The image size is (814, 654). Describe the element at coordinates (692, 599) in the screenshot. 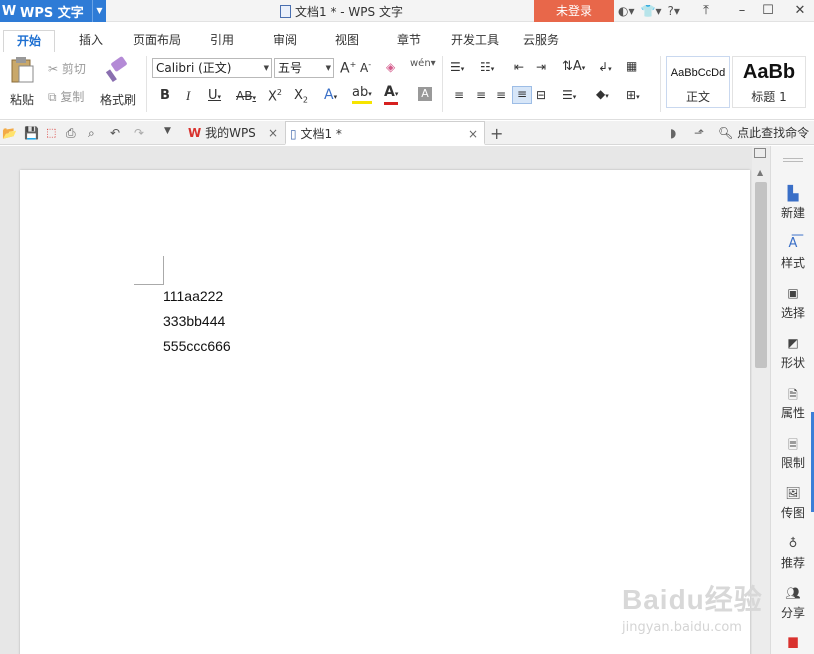

I see `baidu-watermark: Baidu经验` at that location.